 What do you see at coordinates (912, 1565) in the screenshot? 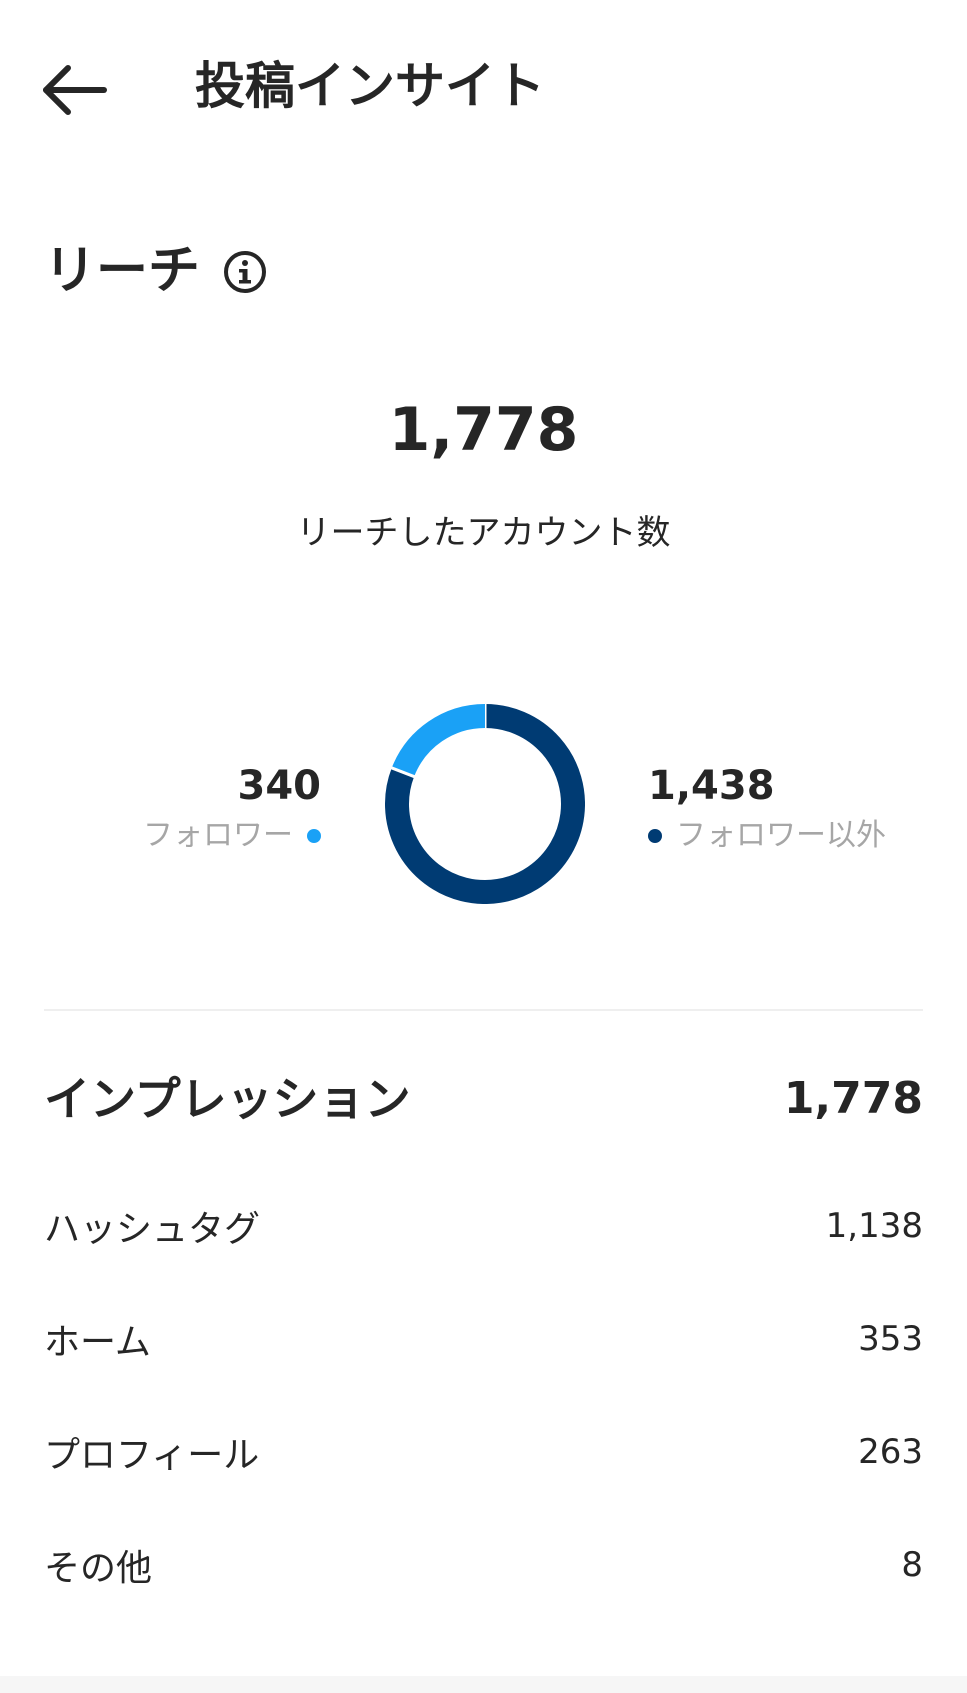
I see `impression-row-value: 8` at bounding box center [912, 1565].